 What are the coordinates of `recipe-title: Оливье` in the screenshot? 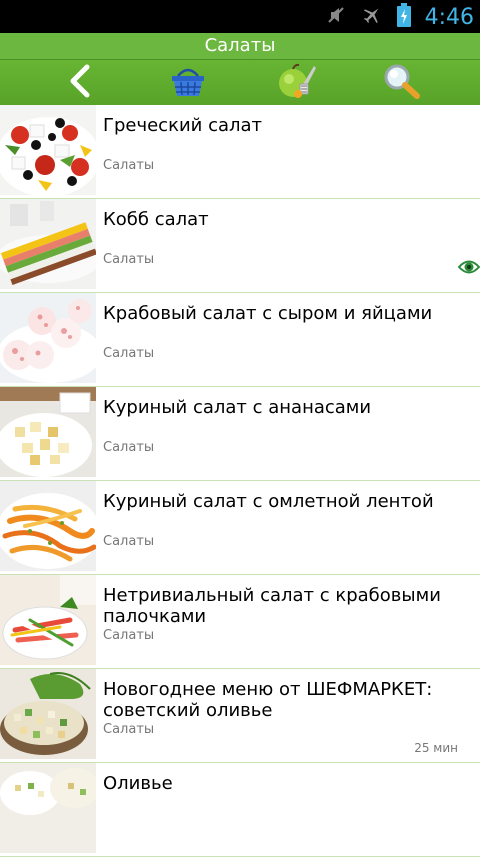 It's located at (138, 783).